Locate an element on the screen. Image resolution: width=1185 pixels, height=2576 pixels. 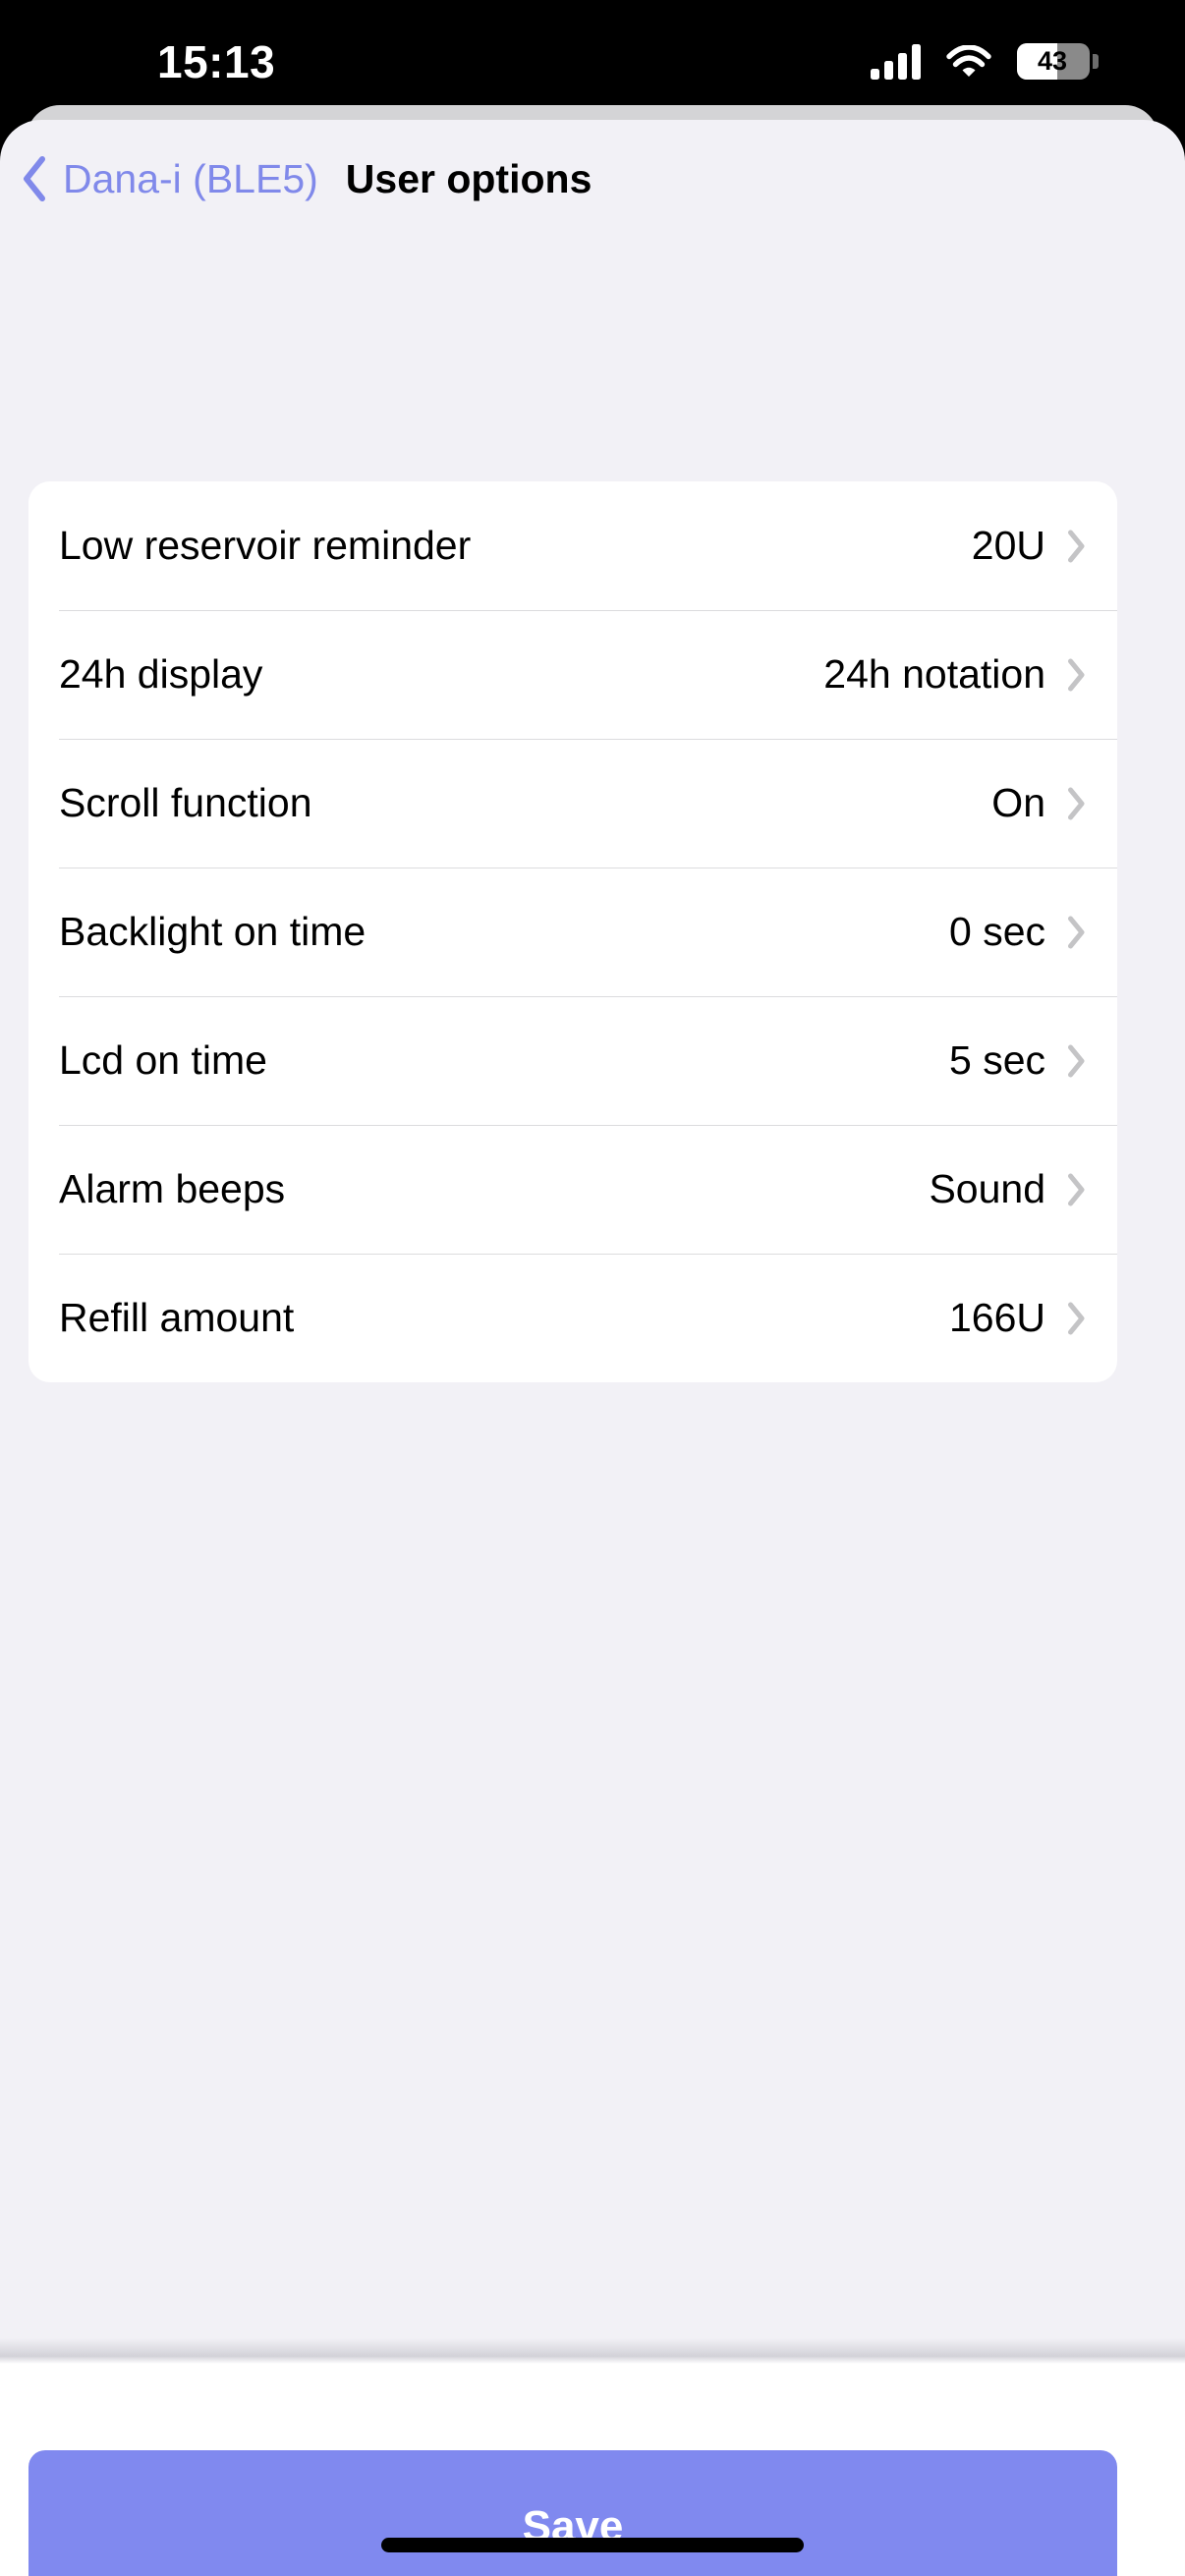
list-item-lcd-on-time: Lcd on time 5 sec is located at coordinates (573, 1060).